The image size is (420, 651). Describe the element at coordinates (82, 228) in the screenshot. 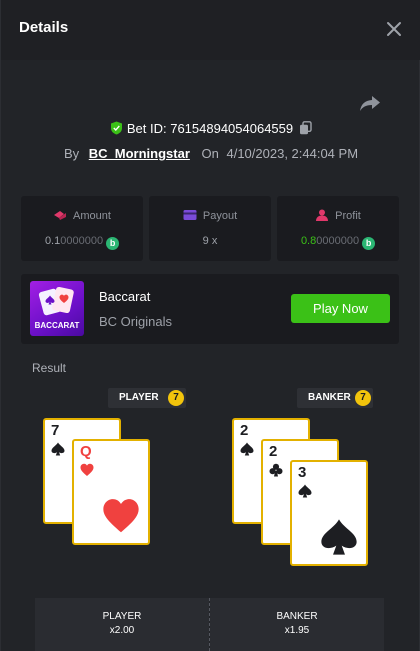

I see `stat-amount: Amount 0.10000000 b` at that location.